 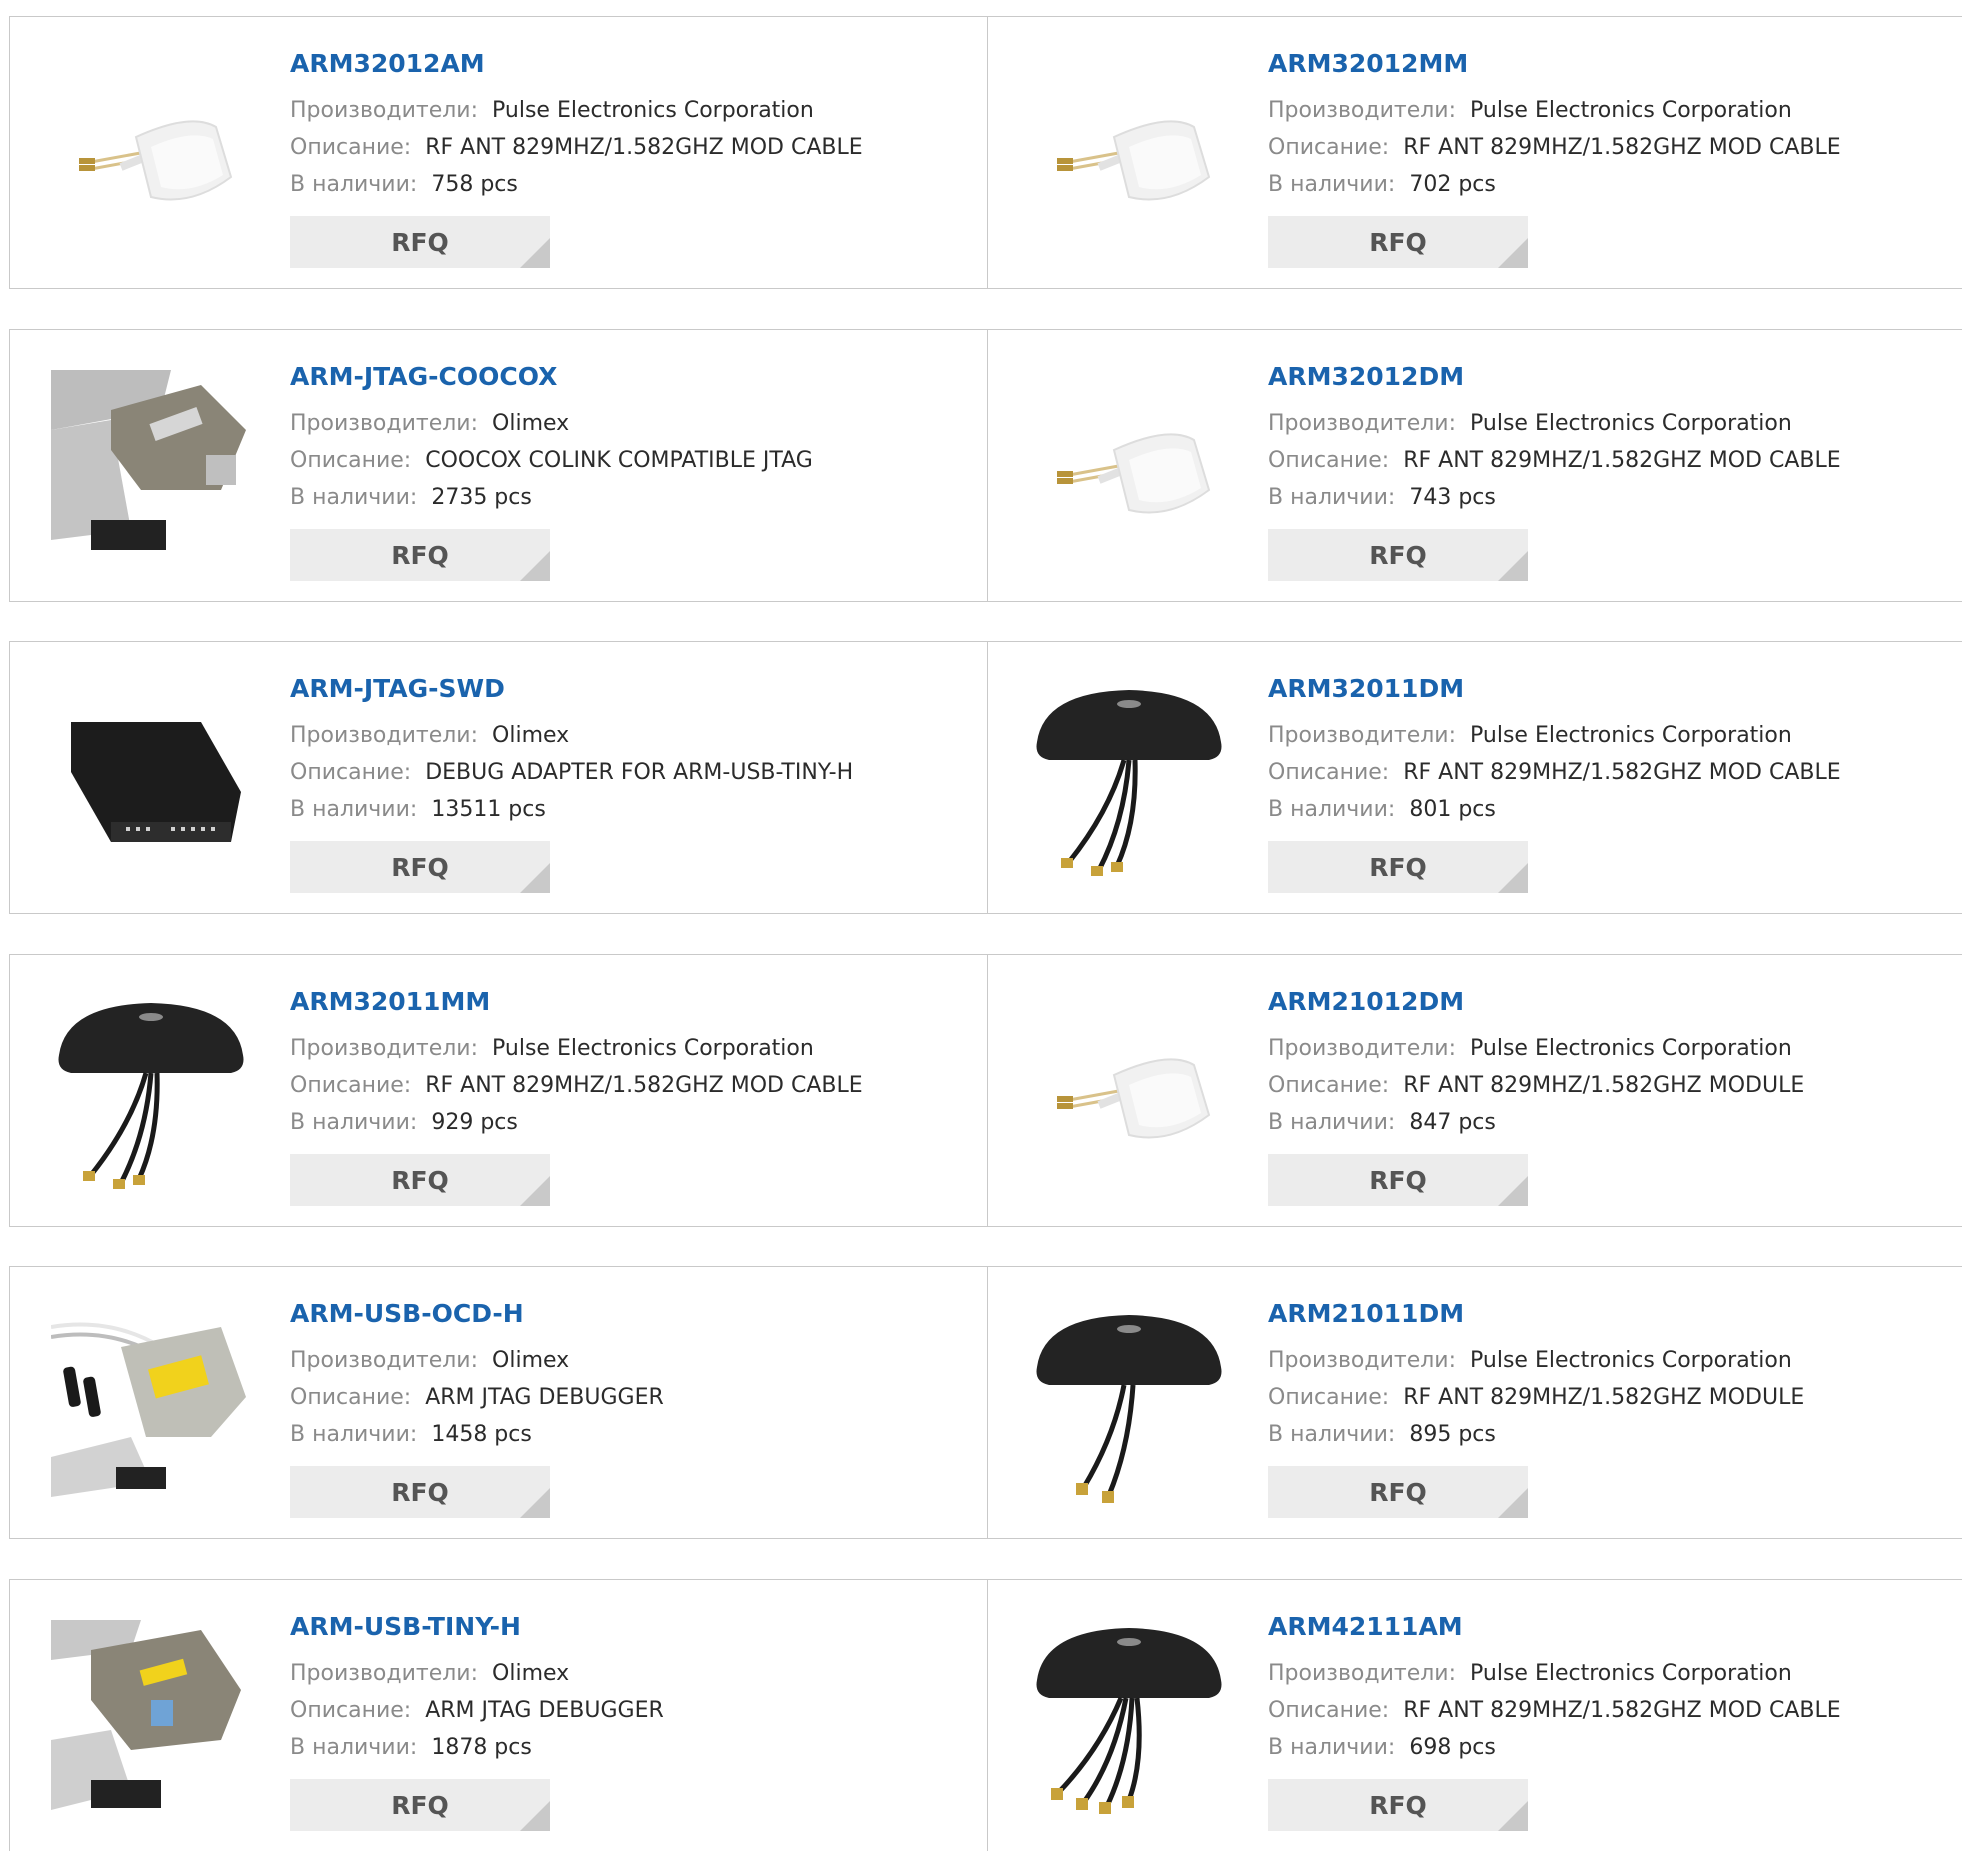 What do you see at coordinates (576, 1122) in the screenshot?
I see `stock-line: В наличии: 929 pcs` at bounding box center [576, 1122].